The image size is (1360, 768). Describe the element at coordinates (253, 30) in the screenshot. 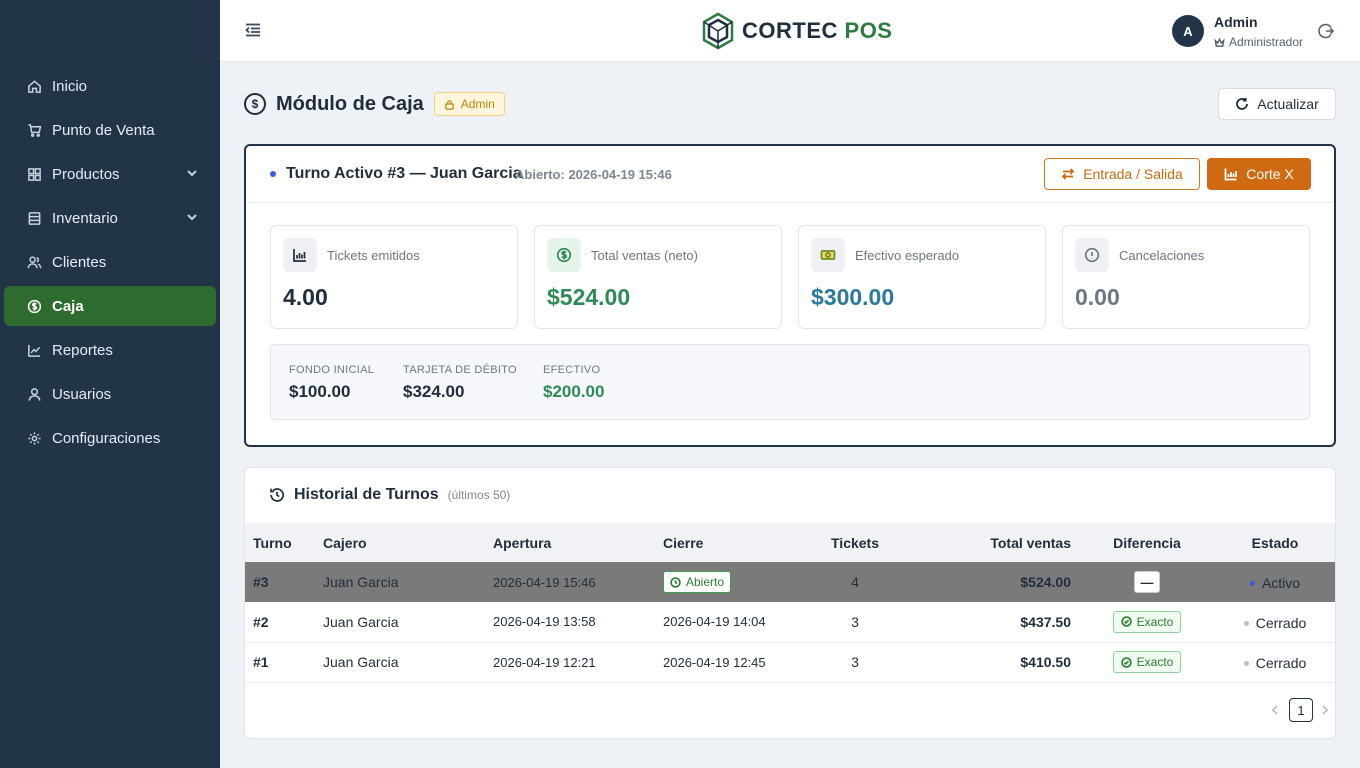

I see `menu-collapse-icon` at that location.